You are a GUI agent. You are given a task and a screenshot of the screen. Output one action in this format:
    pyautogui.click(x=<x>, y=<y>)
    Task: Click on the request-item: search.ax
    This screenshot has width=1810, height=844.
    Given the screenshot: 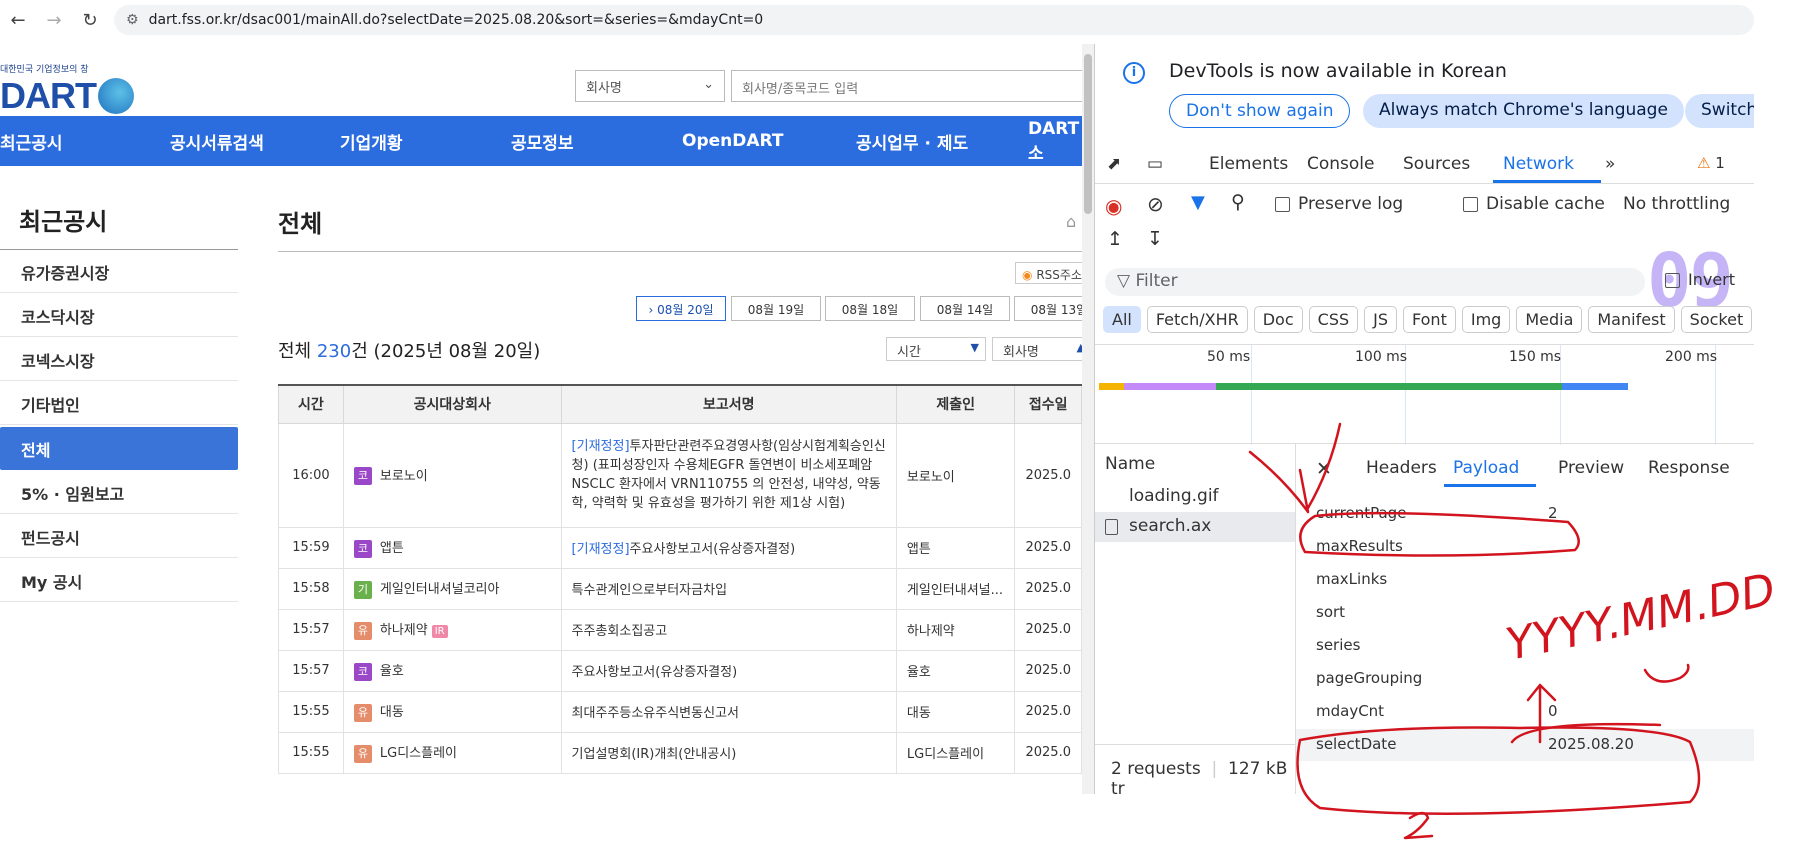 What is the action you would take?
    pyautogui.click(x=1195, y=527)
    